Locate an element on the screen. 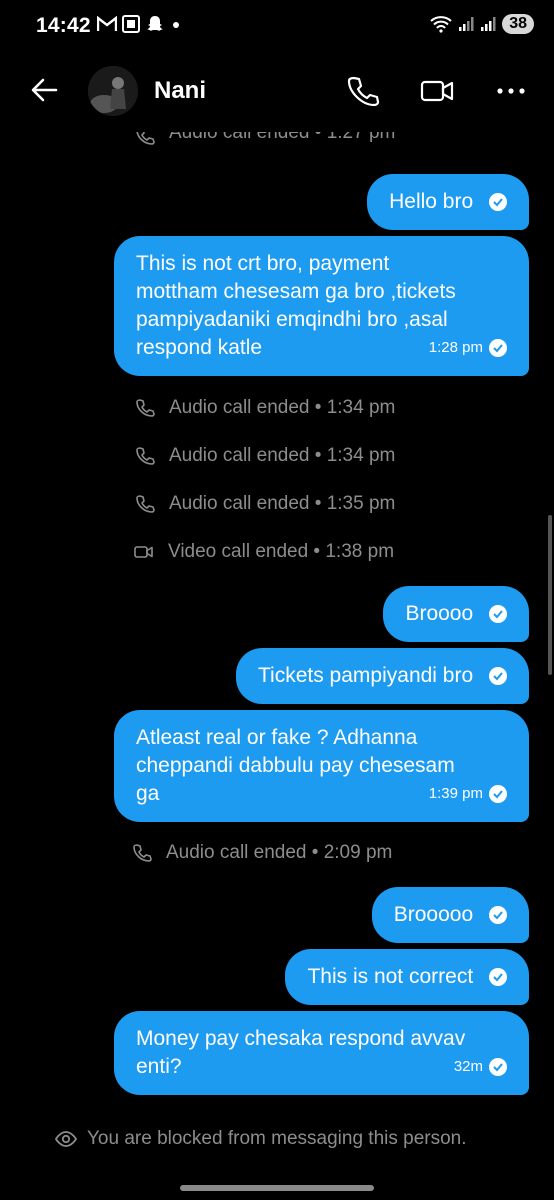 The image size is (554, 1200). back-arrow-icon is located at coordinates (44, 90).